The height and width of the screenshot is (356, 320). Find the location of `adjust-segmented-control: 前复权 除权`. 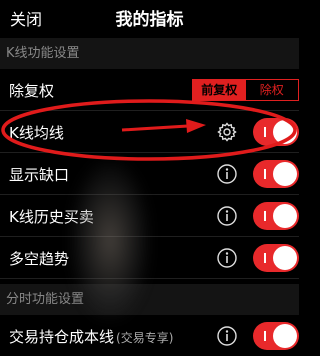

adjust-segmented-control: 前复权 除权 is located at coordinates (245, 90).